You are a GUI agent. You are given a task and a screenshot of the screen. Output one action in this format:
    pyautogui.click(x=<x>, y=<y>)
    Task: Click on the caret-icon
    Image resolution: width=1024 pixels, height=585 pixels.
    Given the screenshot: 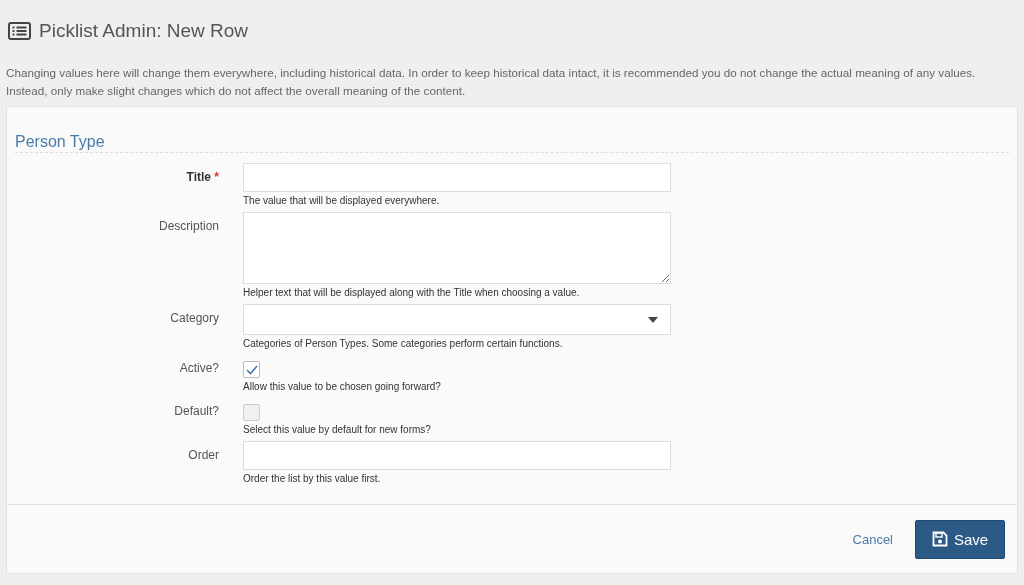 What is the action you would take?
    pyautogui.click(x=653, y=319)
    